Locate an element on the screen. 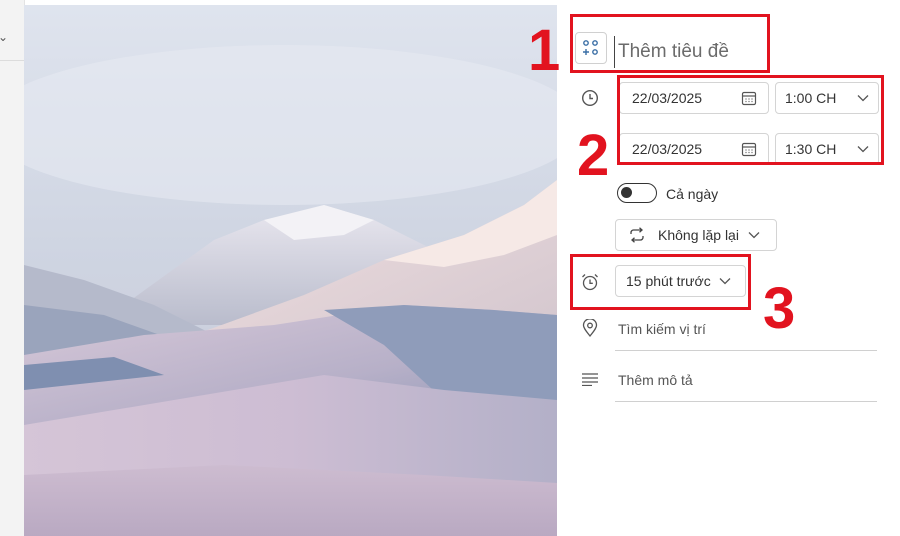 The image size is (900, 536). chevron-down-icon: ⌄ is located at coordinates (4, 37).